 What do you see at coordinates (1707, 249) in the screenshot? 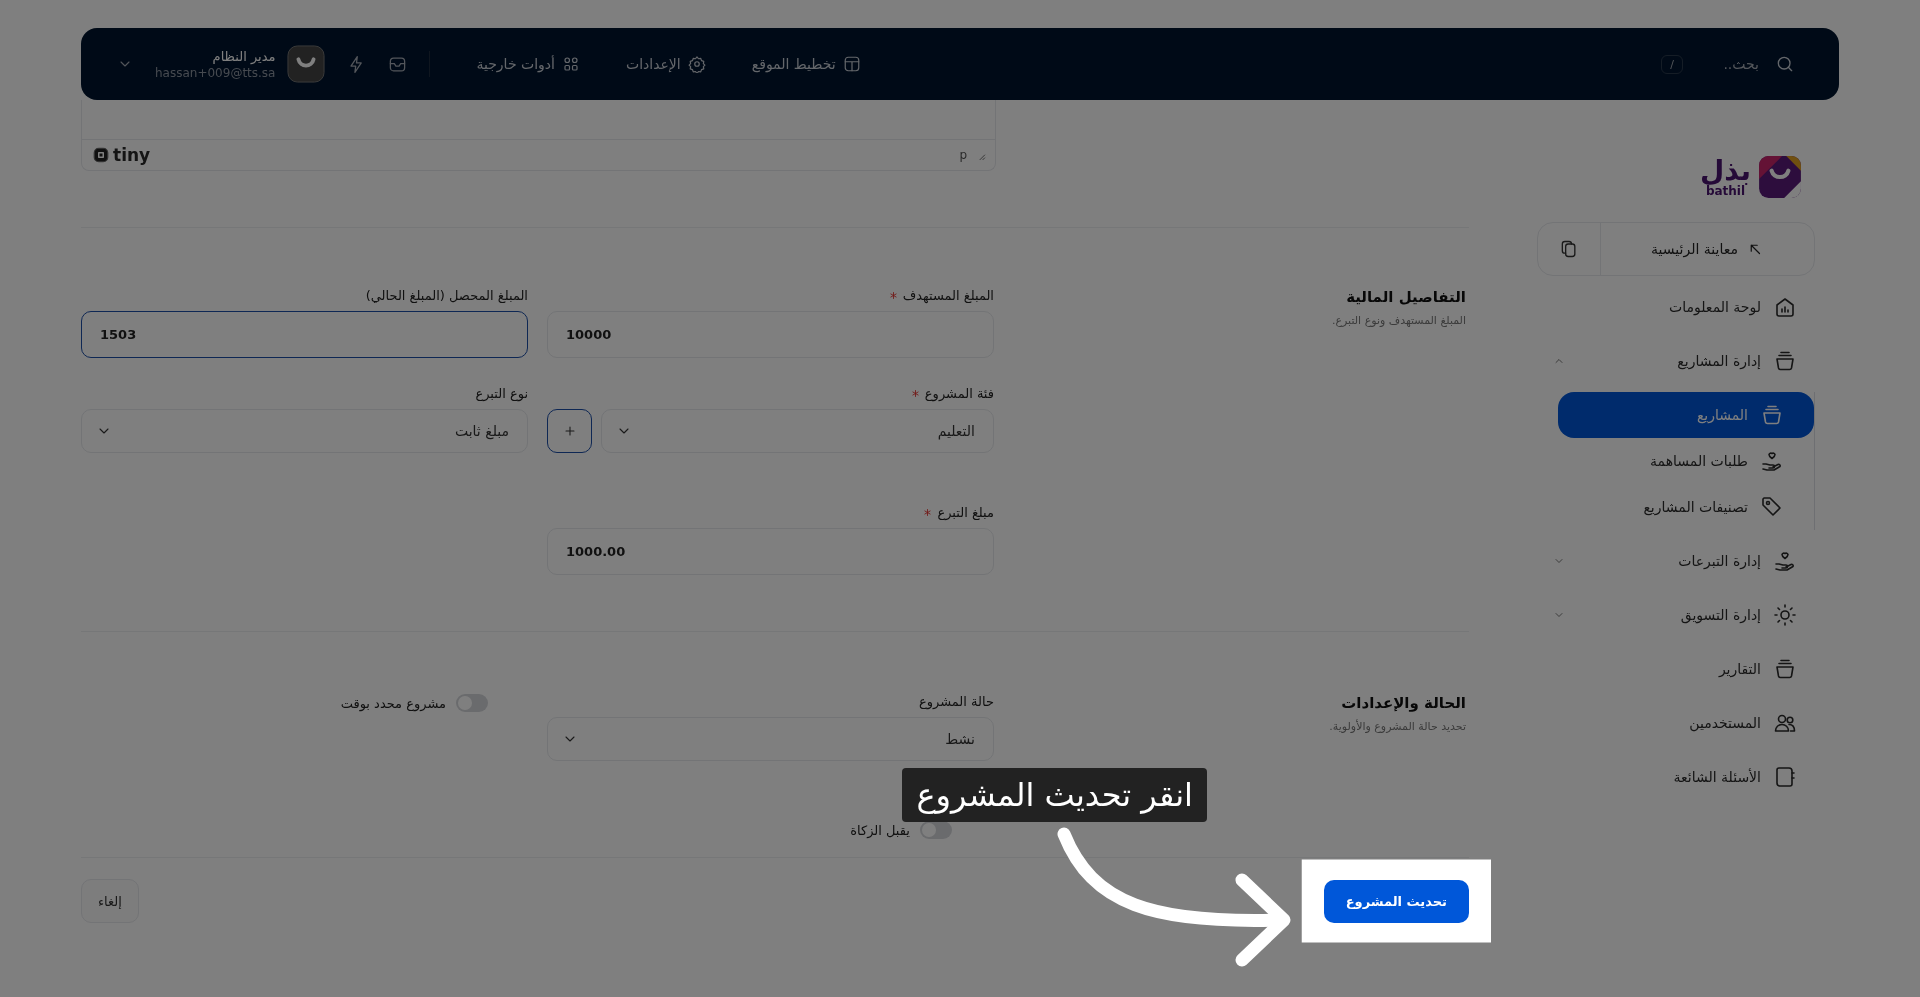
I see `preview-link: معاينة الرئيسية` at bounding box center [1707, 249].